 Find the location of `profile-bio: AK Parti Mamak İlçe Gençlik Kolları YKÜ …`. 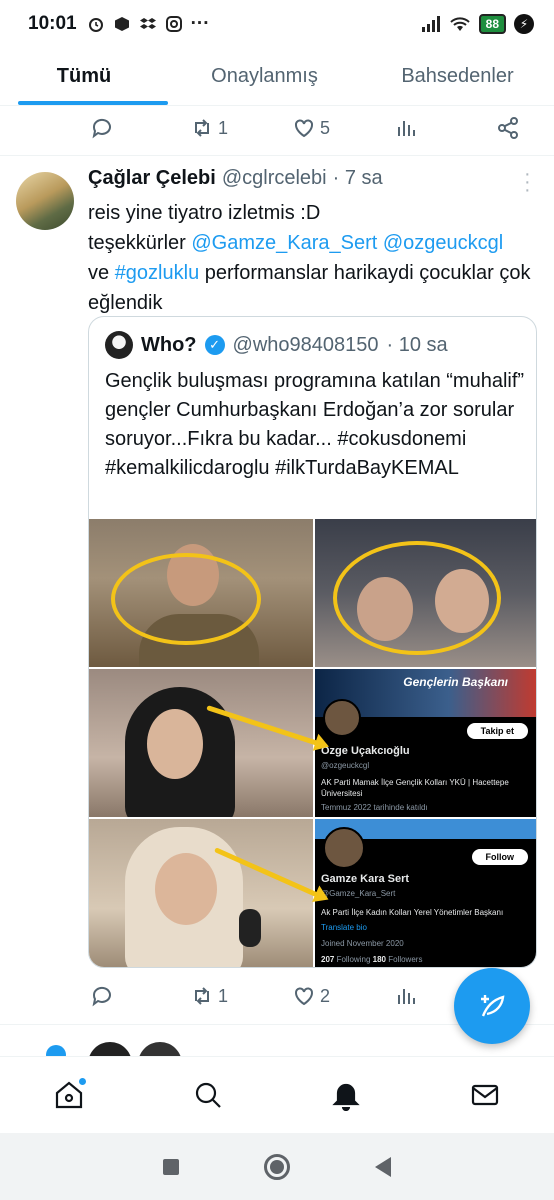

profile-bio: AK Parti Mamak İlçe Gençlik Kolları YKÜ … is located at coordinates (415, 788).